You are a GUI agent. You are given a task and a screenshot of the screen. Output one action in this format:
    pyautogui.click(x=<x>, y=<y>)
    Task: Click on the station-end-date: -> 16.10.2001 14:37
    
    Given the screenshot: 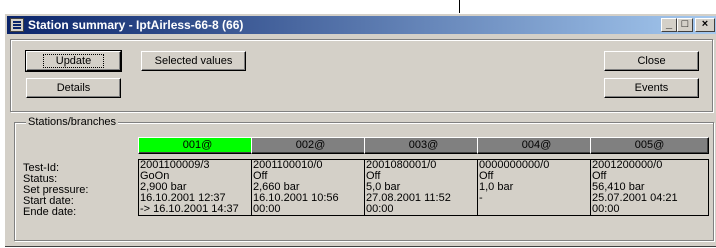 What is the action you would take?
    pyautogui.click(x=189, y=209)
    